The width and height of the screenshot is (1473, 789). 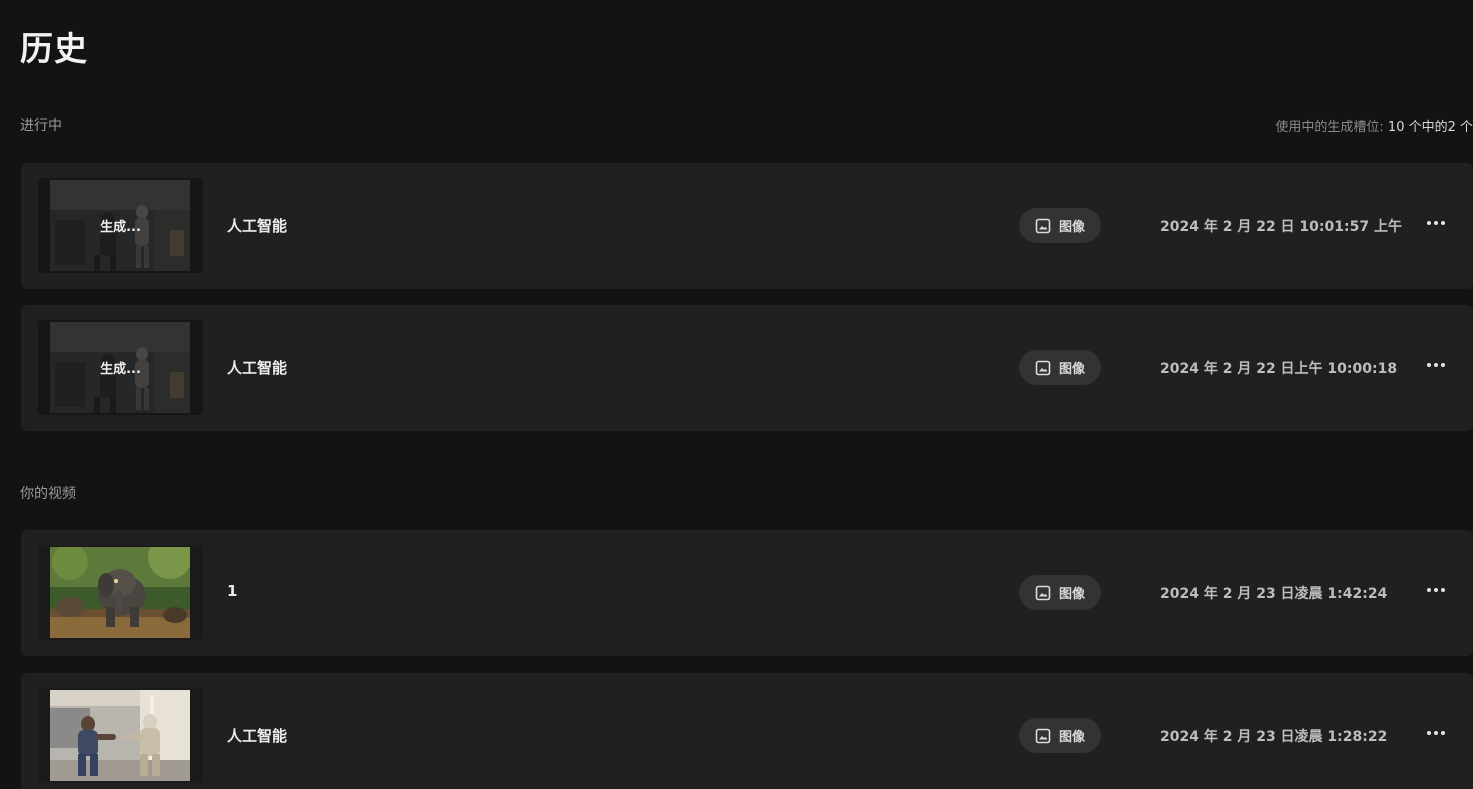 What do you see at coordinates (1281, 227) in the screenshot?
I see `item-date: 2024 年 2 月 22 日 10:01:57 上午` at bounding box center [1281, 227].